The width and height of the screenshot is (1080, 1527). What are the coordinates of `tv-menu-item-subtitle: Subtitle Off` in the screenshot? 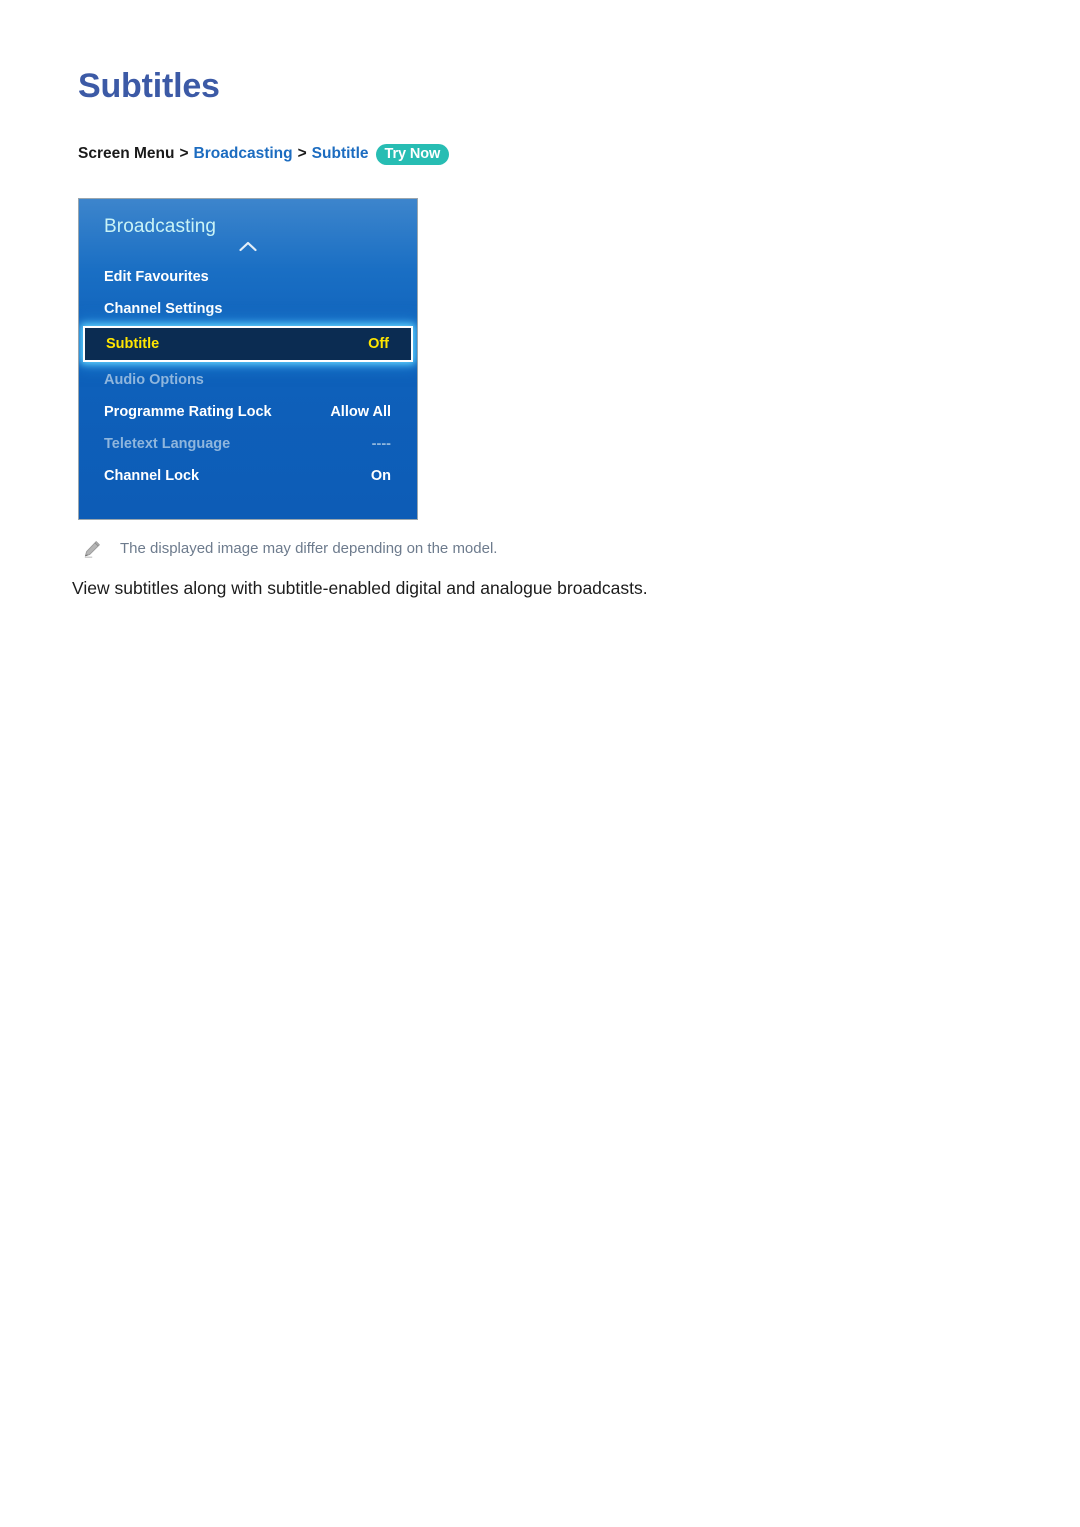 It's located at (248, 344).